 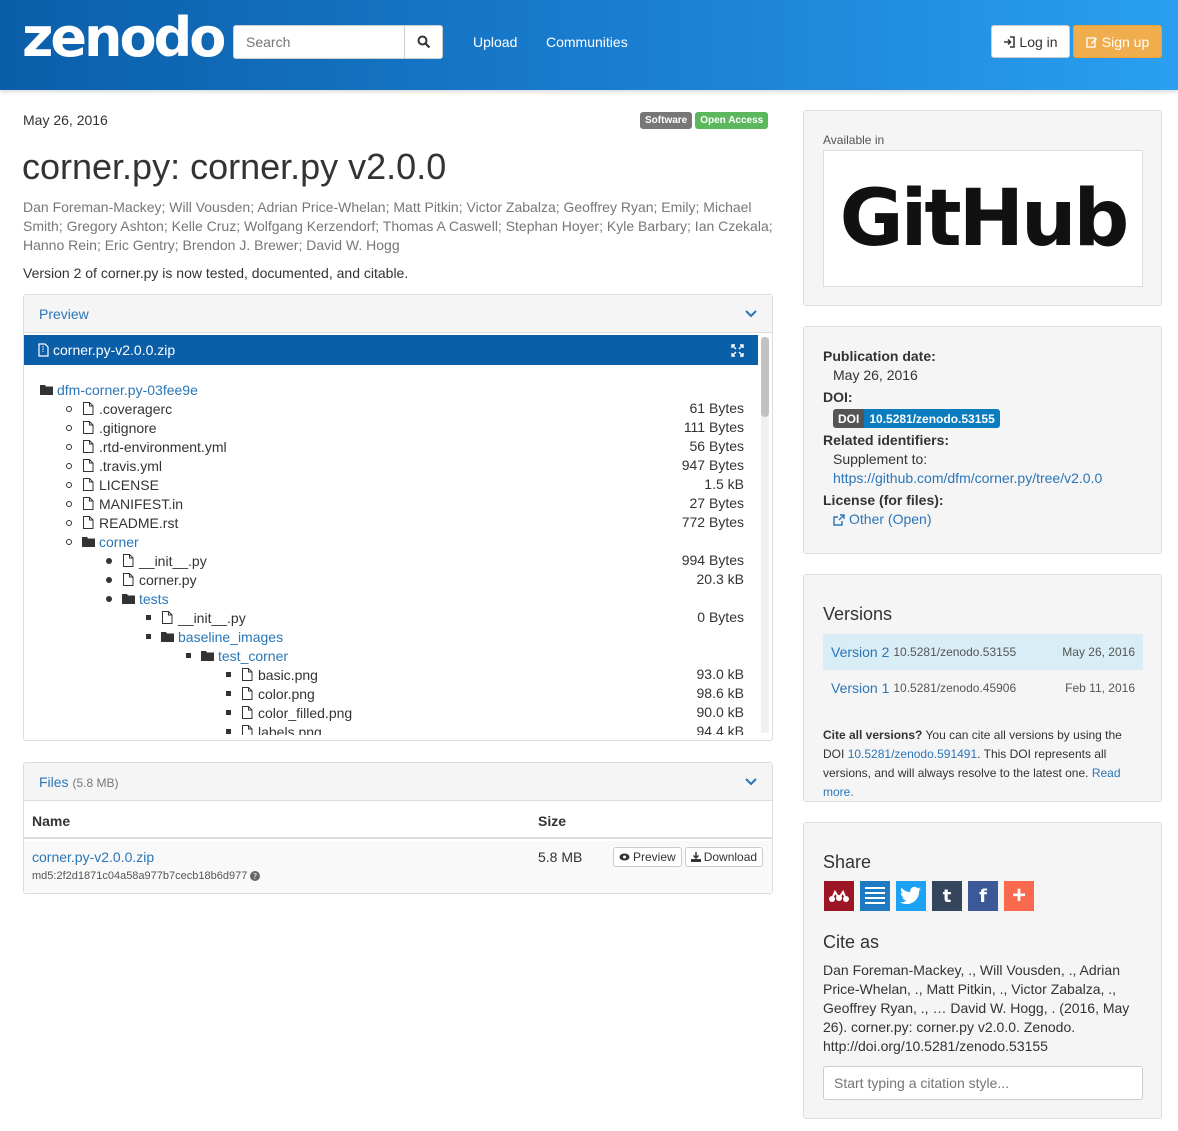 What do you see at coordinates (847, 862) in the screenshot?
I see `share-title: Share` at bounding box center [847, 862].